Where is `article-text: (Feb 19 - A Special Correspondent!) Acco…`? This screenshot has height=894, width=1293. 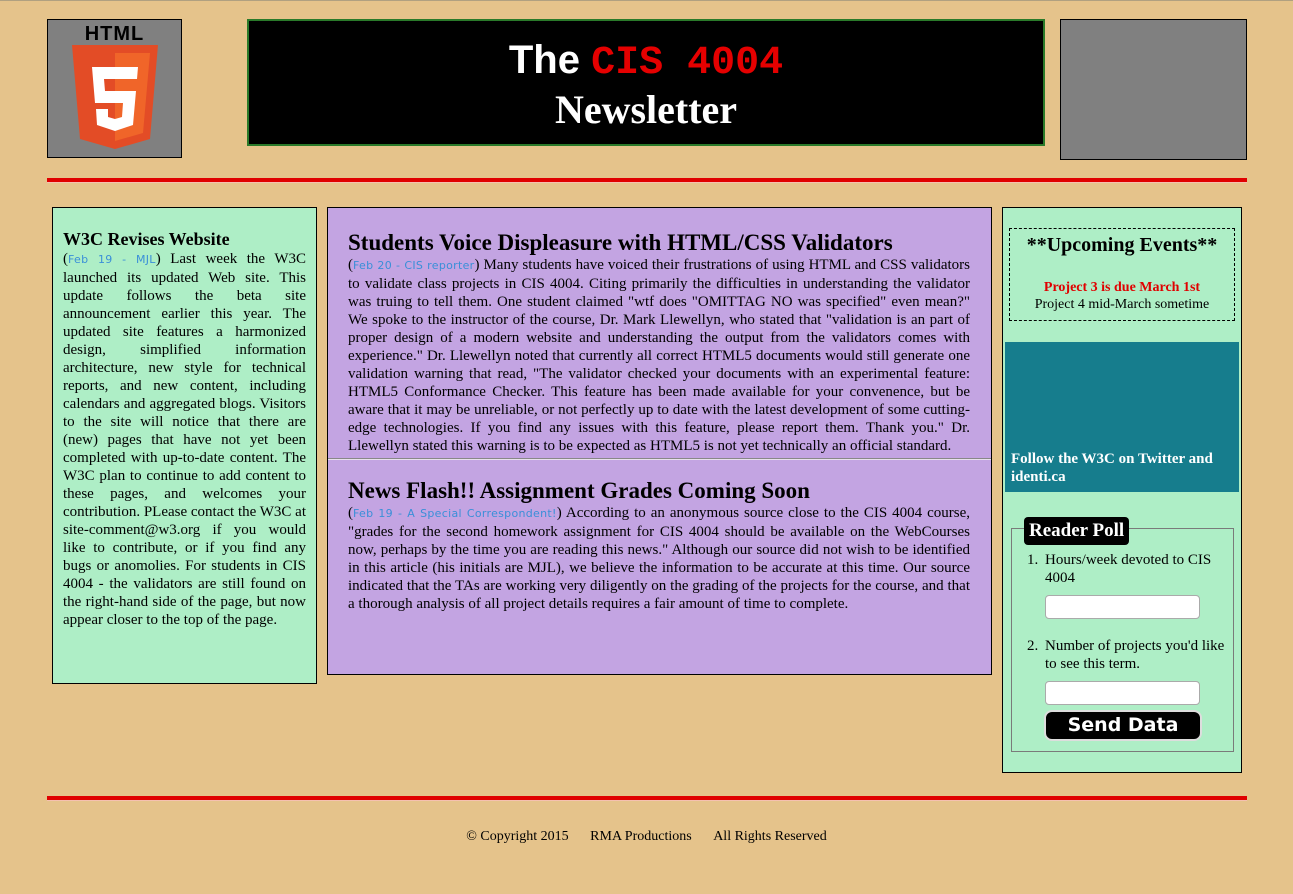 article-text: (Feb 19 - A Special Correspondent!) Acco… is located at coordinates (659, 558).